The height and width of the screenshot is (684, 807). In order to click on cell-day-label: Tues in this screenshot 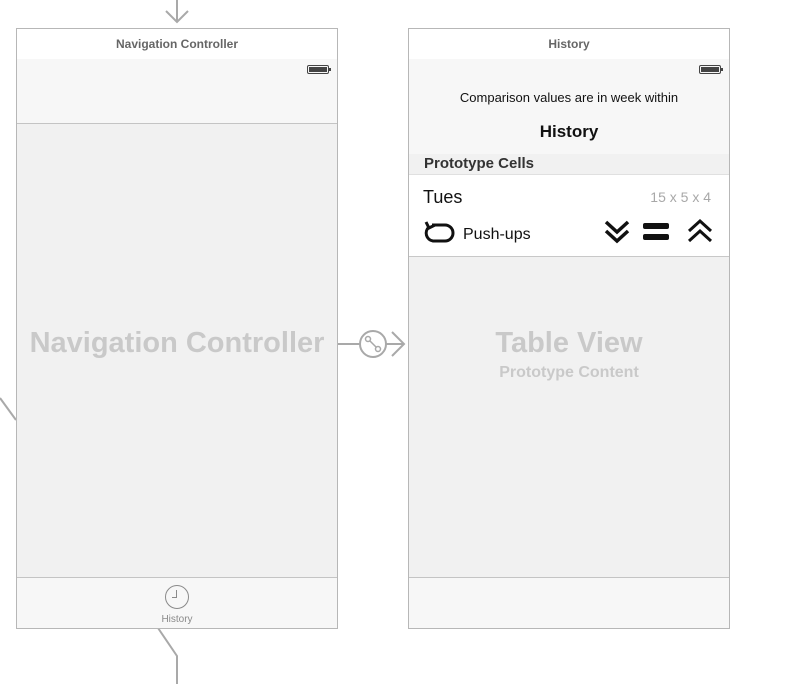, I will do `click(443, 197)`.